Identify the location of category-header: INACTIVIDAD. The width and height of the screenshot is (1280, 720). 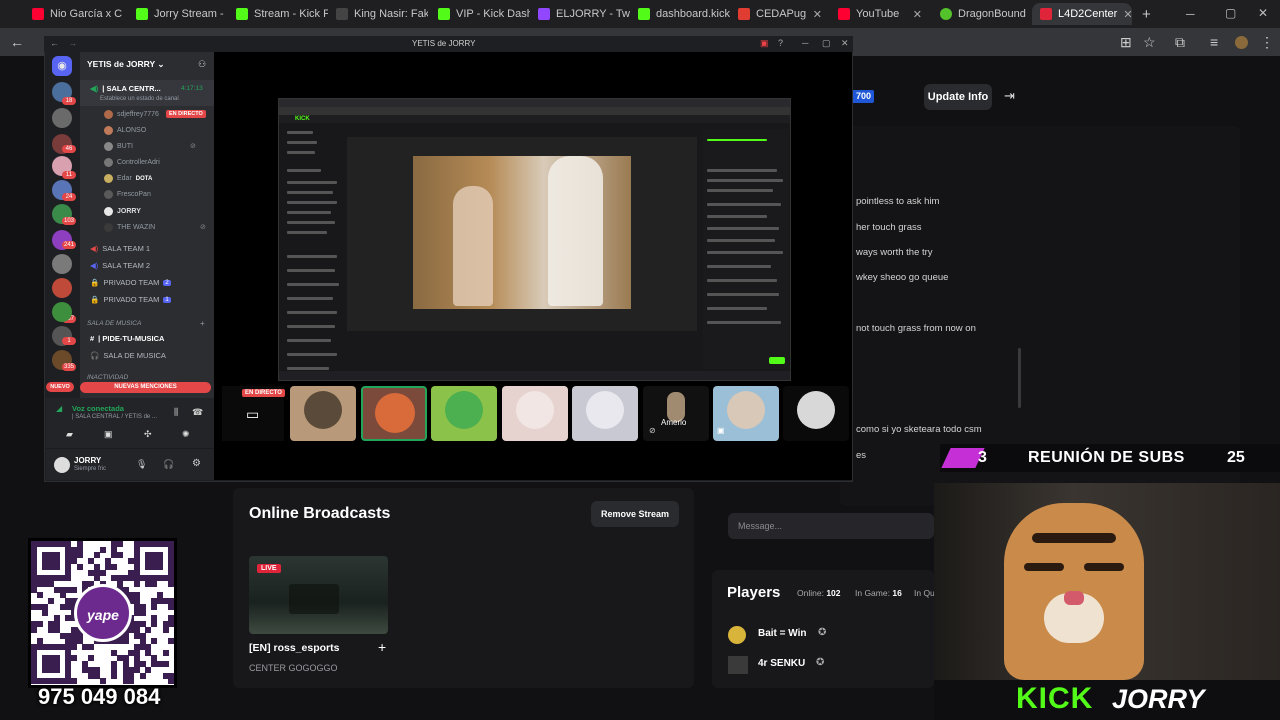
(107, 377).